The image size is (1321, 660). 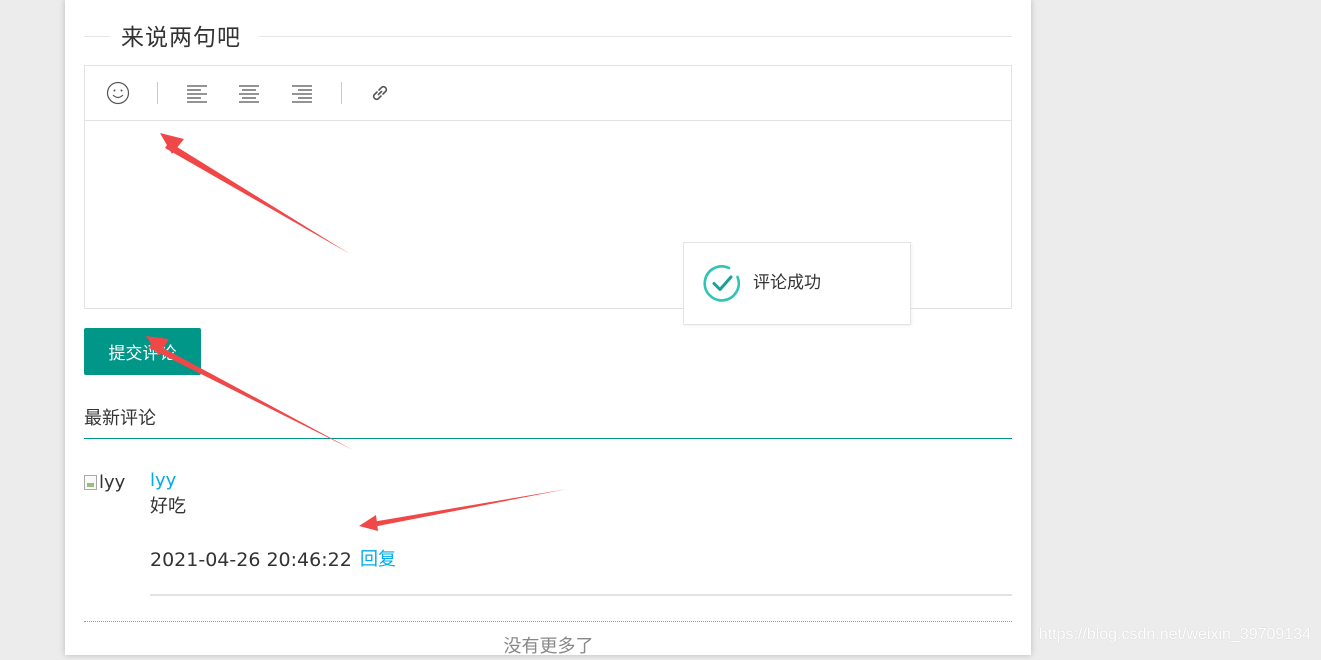 What do you see at coordinates (197, 93) in the screenshot?
I see `align-left-icon` at bounding box center [197, 93].